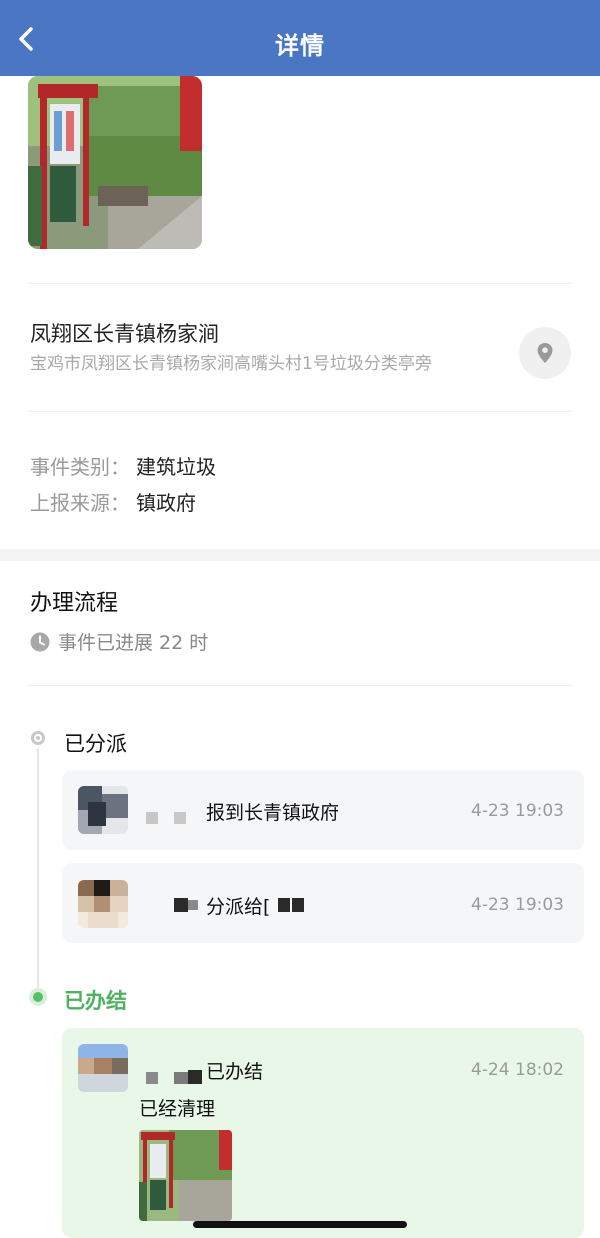  What do you see at coordinates (300, 555) in the screenshot?
I see `section-separator` at bounding box center [300, 555].